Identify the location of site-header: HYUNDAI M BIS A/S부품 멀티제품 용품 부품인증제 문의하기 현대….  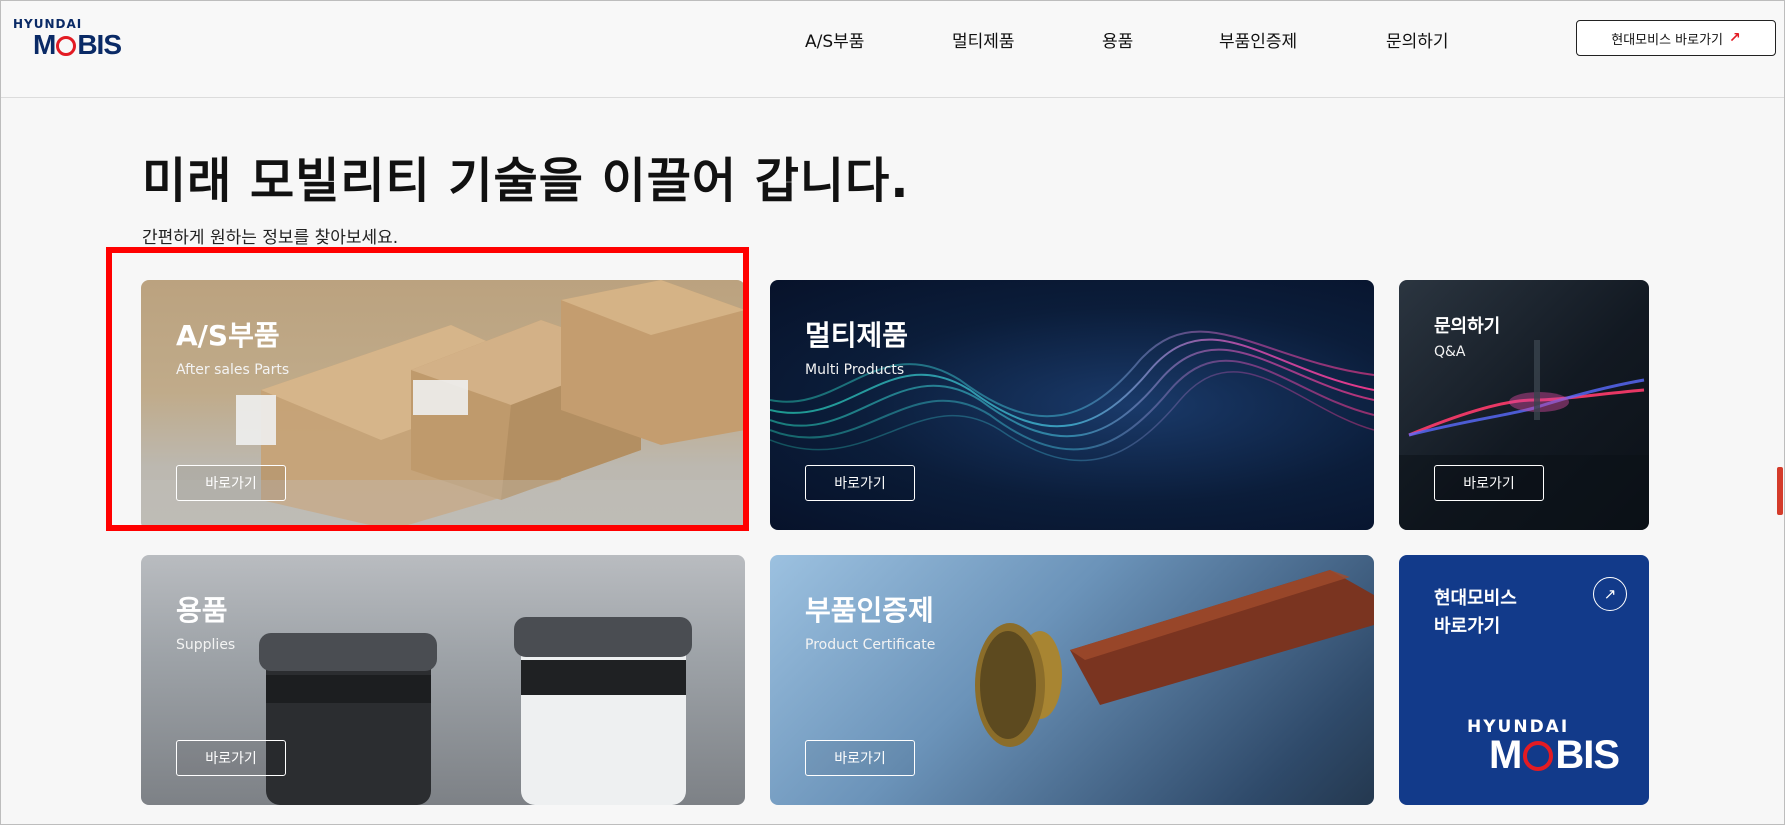
(892, 49).